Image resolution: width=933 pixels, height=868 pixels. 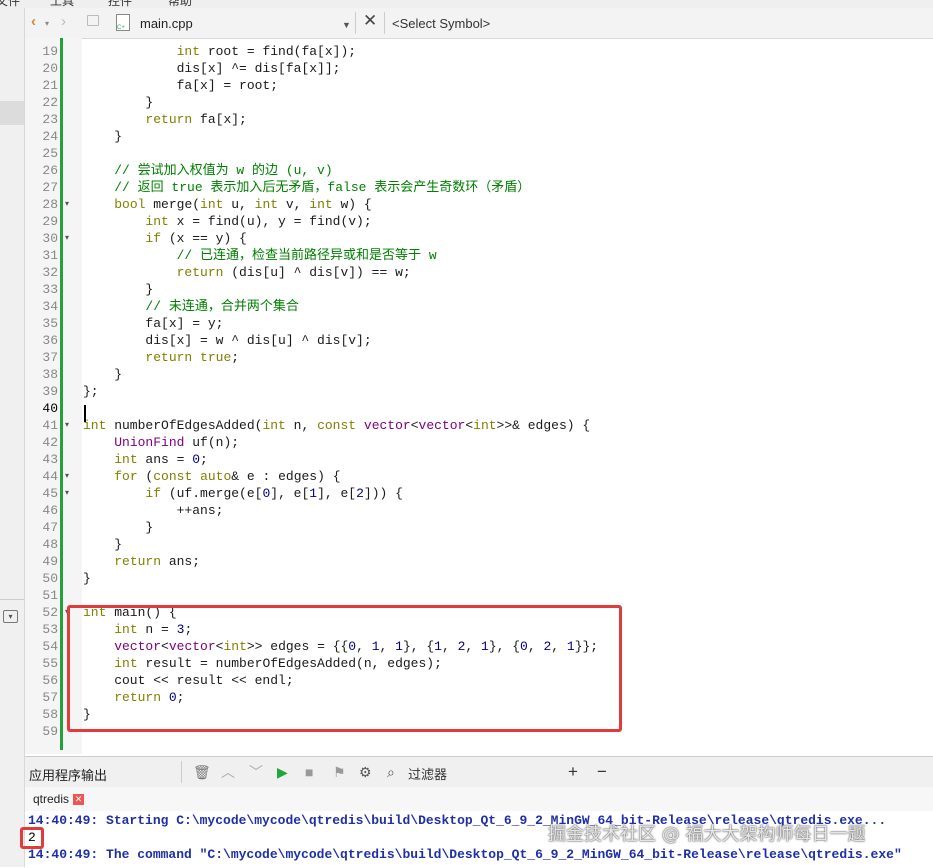 What do you see at coordinates (228, 772) in the screenshot?
I see `chevron-up-icon: ︿` at bounding box center [228, 772].